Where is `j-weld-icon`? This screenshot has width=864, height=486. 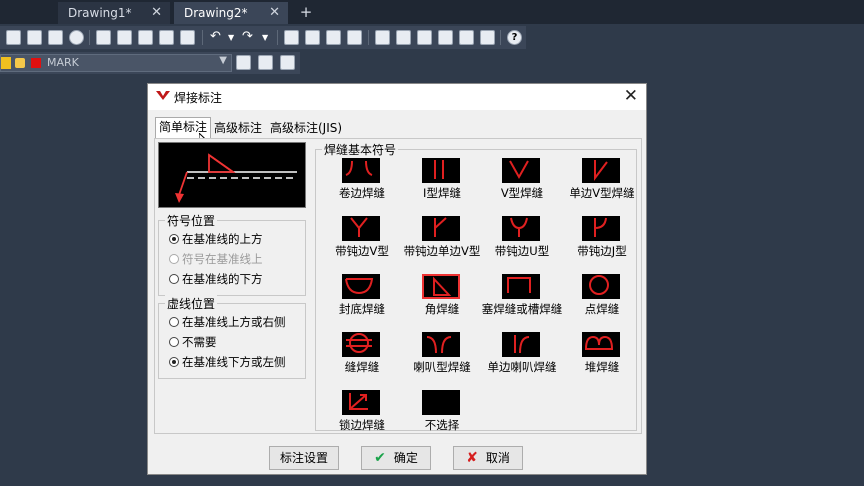
j-weld-icon is located at coordinates (601, 228).